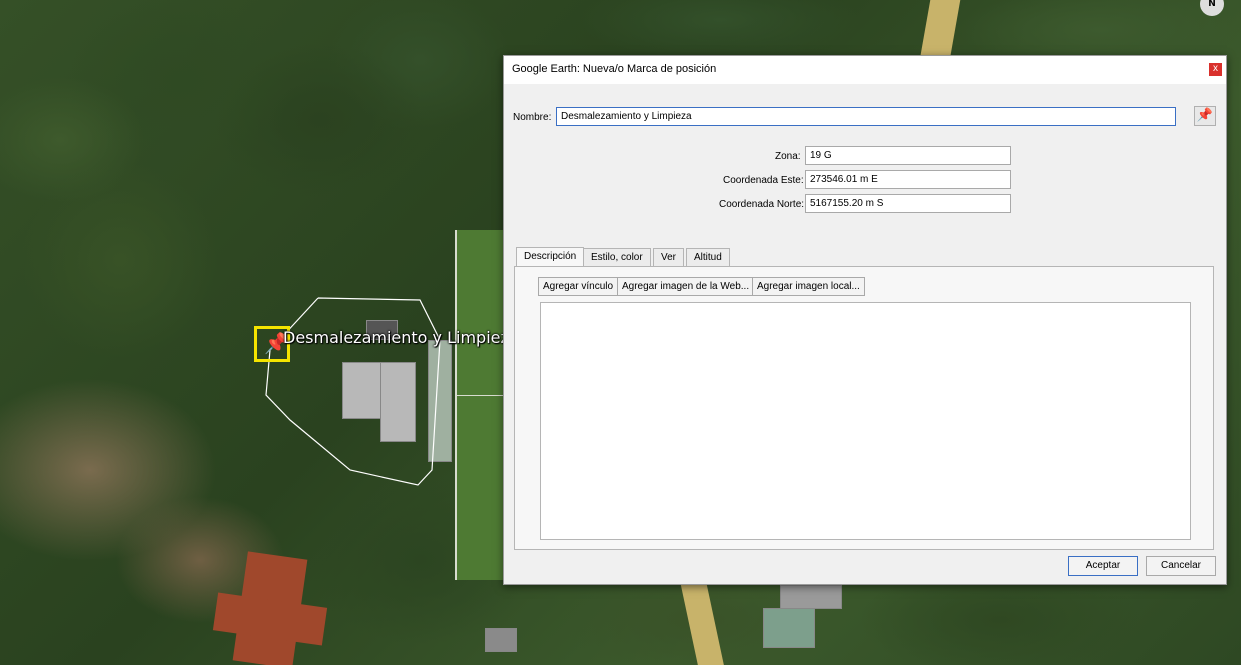 The width and height of the screenshot is (1241, 665). I want to click on tab-altitud: Altitud, so click(708, 257).